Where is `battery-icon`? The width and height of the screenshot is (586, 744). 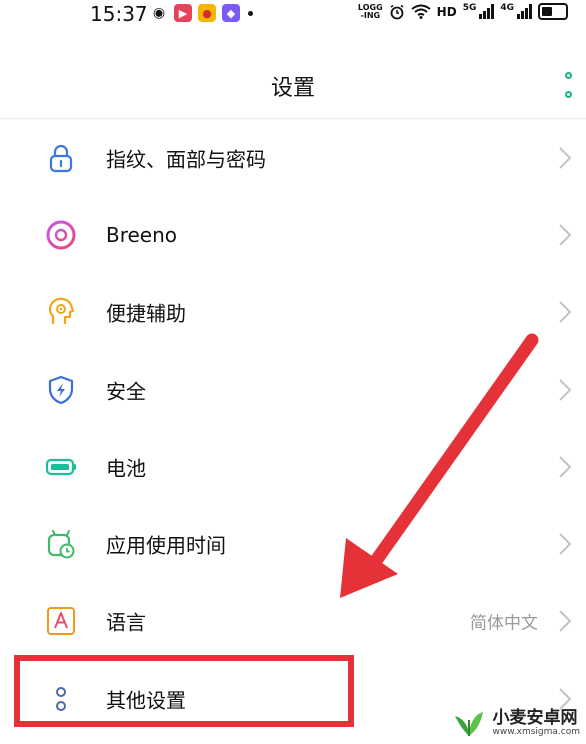
battery-icon is located at coordinates (60, 466).